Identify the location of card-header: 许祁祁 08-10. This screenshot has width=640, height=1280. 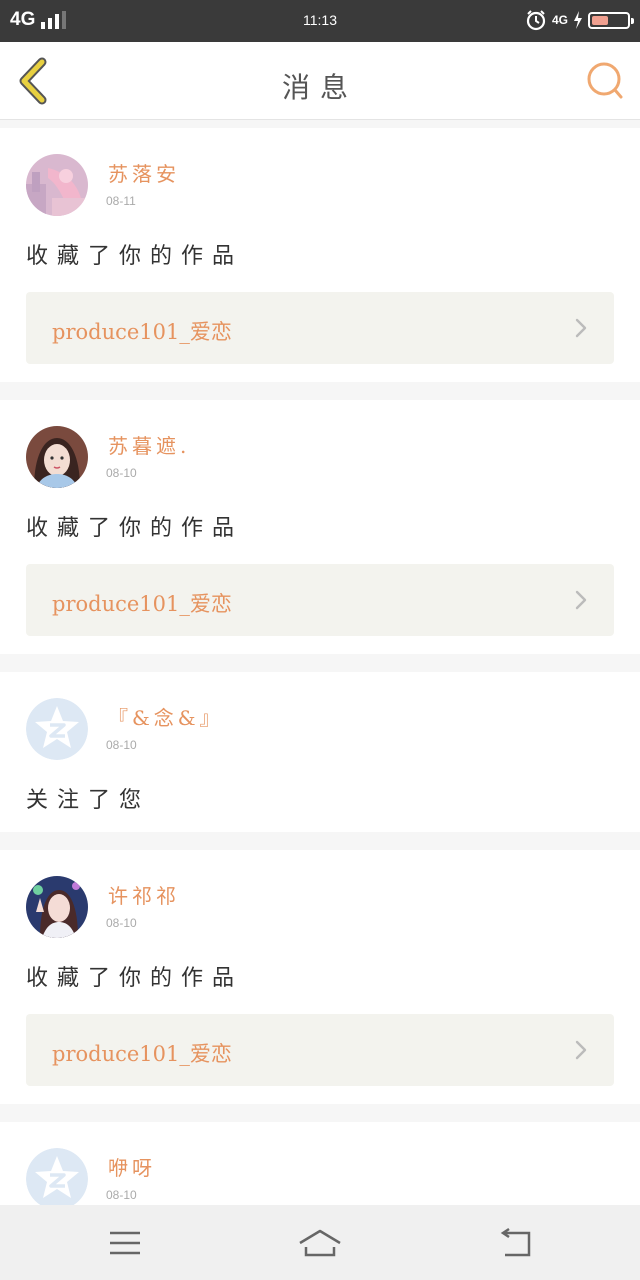
(320, 907).